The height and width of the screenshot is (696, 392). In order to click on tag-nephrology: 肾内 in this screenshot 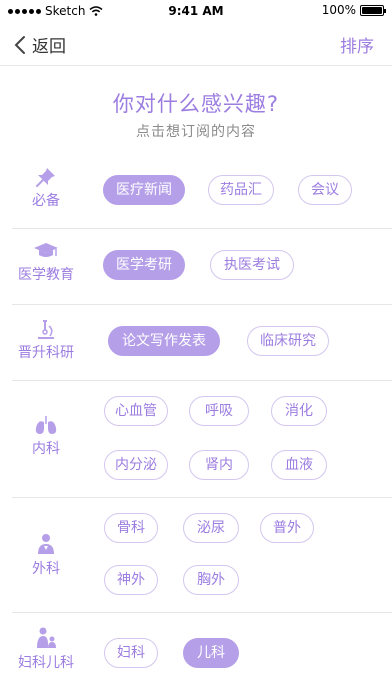, I will do `click(219, 465)`.